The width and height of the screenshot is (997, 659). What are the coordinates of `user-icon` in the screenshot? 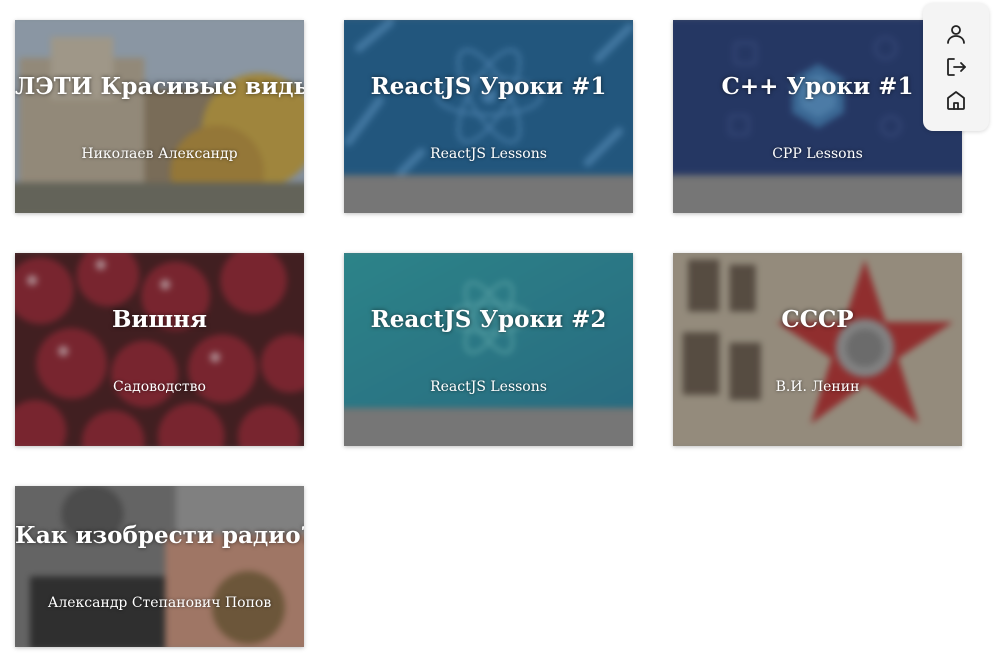 It's located at (956, 34).